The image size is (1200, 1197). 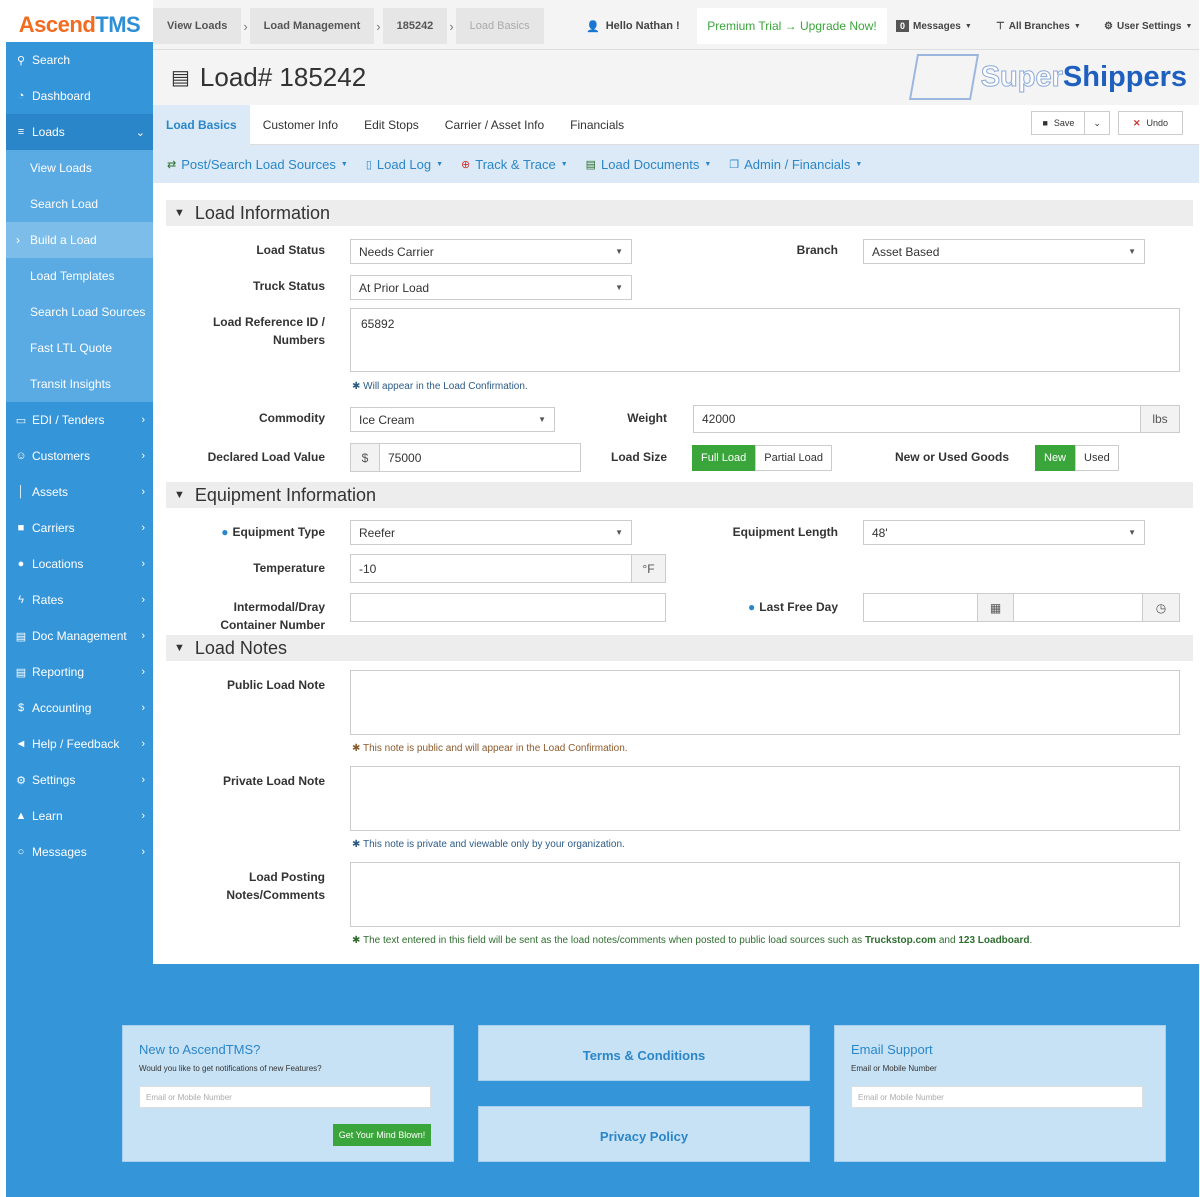 I want to click on declared-value-input: 75000, so click(x=480, y=457).